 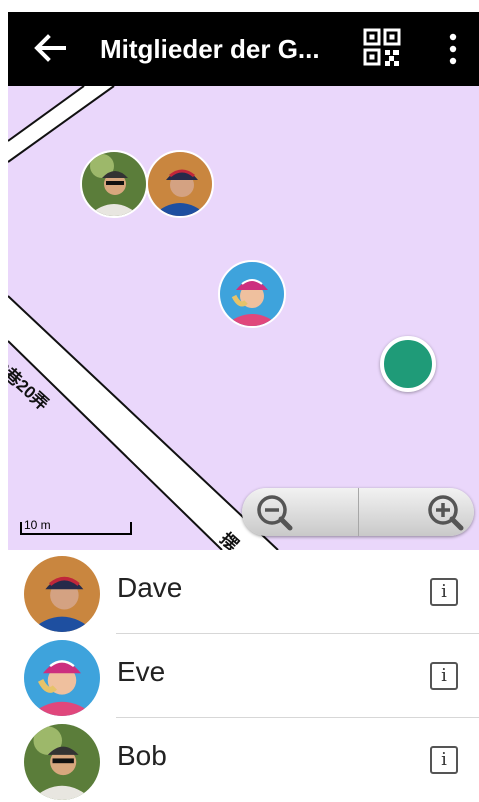 I want to click on list-item: Eve i, so click(x=243, y=676).